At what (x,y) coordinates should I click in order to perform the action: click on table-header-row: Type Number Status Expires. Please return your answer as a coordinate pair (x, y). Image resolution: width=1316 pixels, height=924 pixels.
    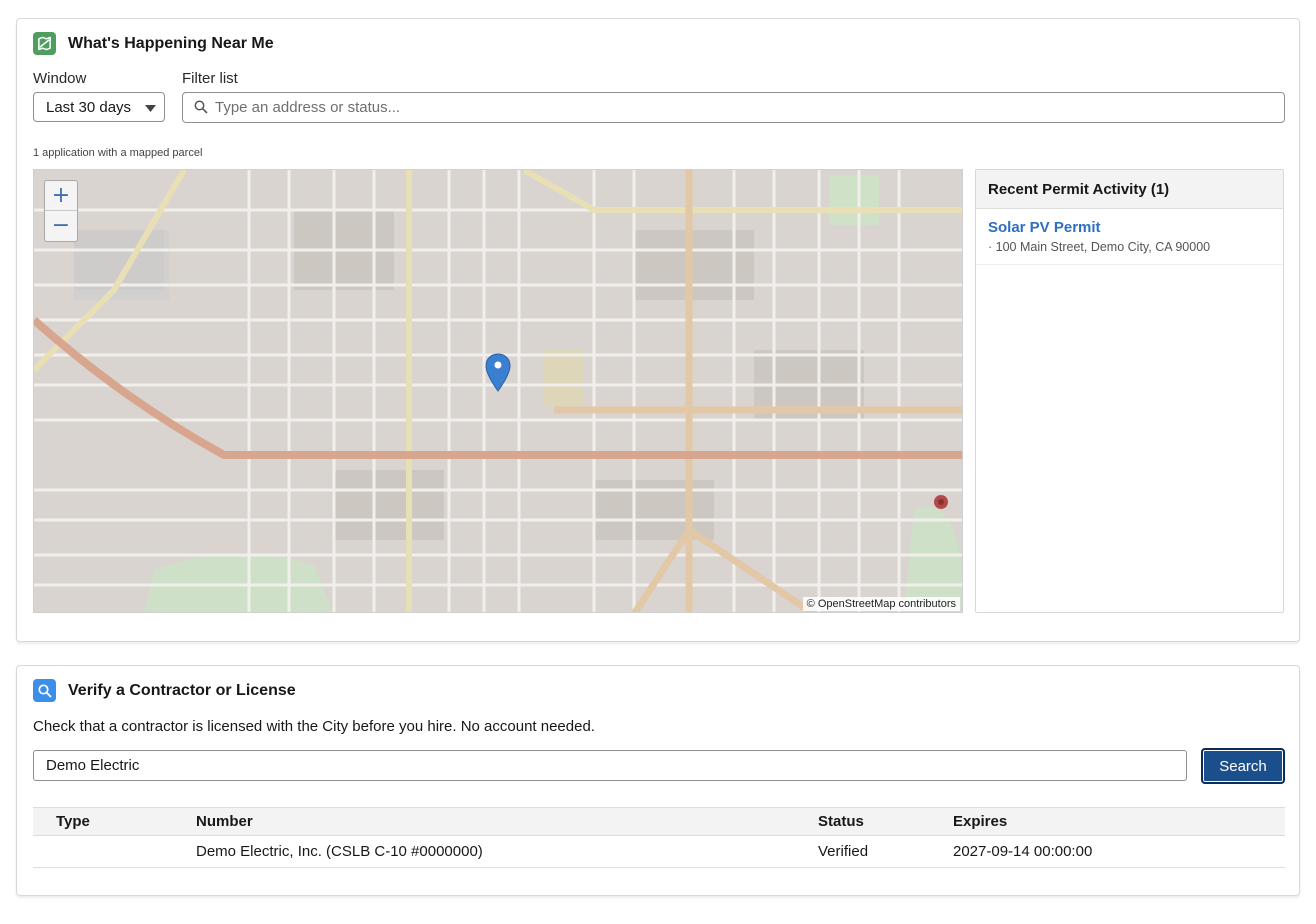
    Looking at the image, I should click on (659, 821).